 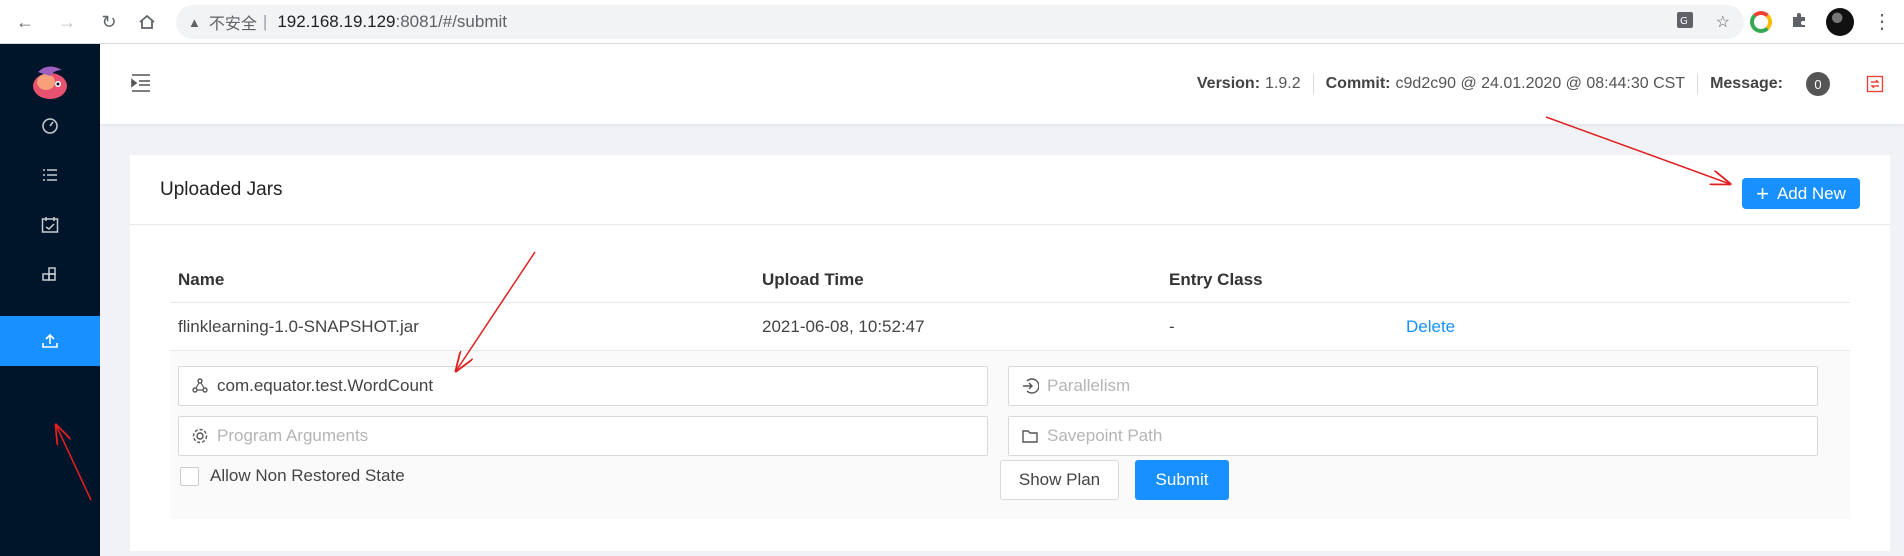 I want to click on sidebar-item-overview, so click(x=50, y=125).